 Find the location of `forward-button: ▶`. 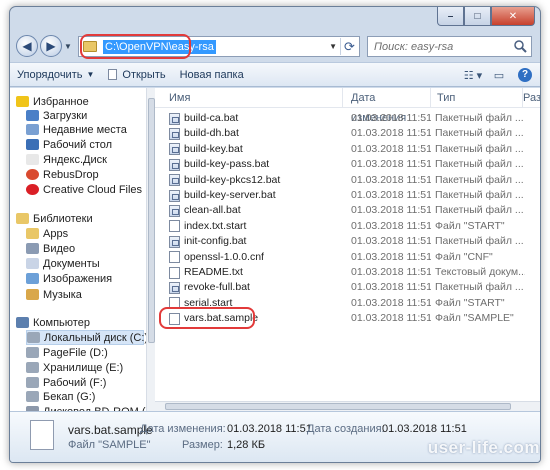

forward-button: ▶ is located at coordinates (51, 46).